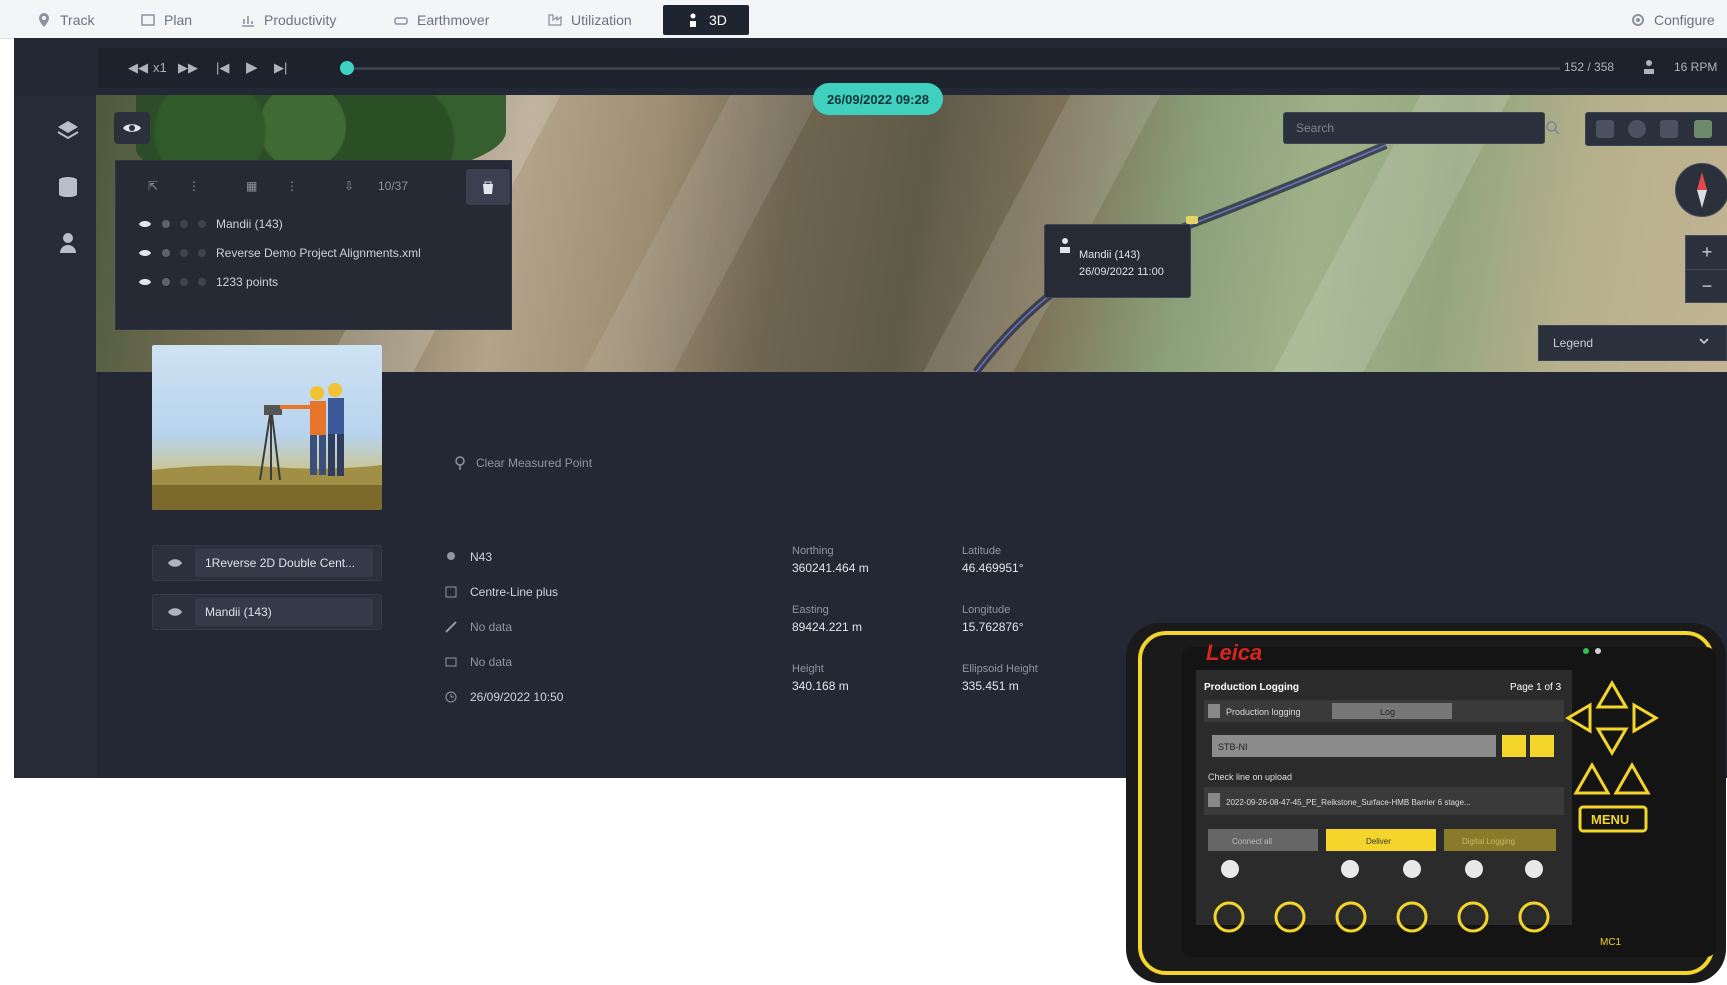  What do you see at coordinates (347, 68) in the screenshot?
I see `timeline-knob` at bounding box center [347, 68].